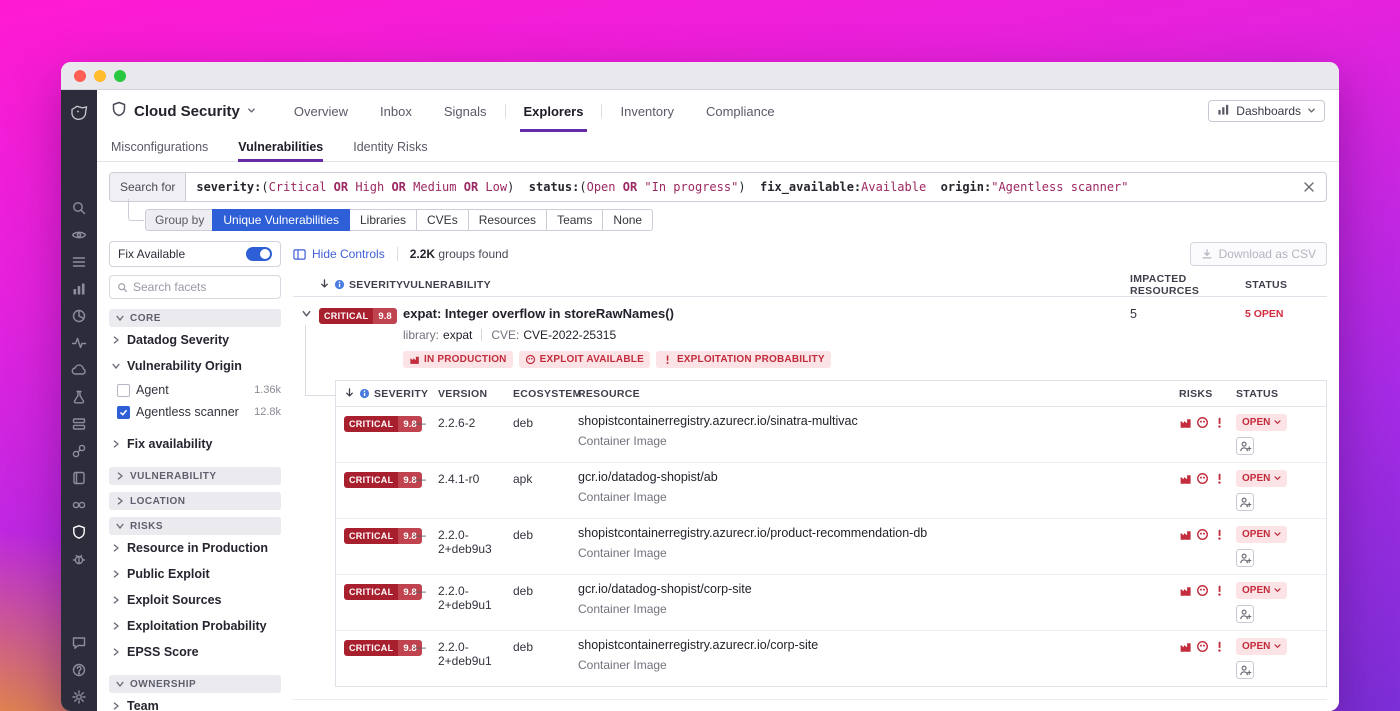 This screenshot has height=711, width=1400. What do you see at coordinates (1266, 111) in the screenshot?
I see `dashboards-button: Dashboards` at bounding box center [1266, 111].